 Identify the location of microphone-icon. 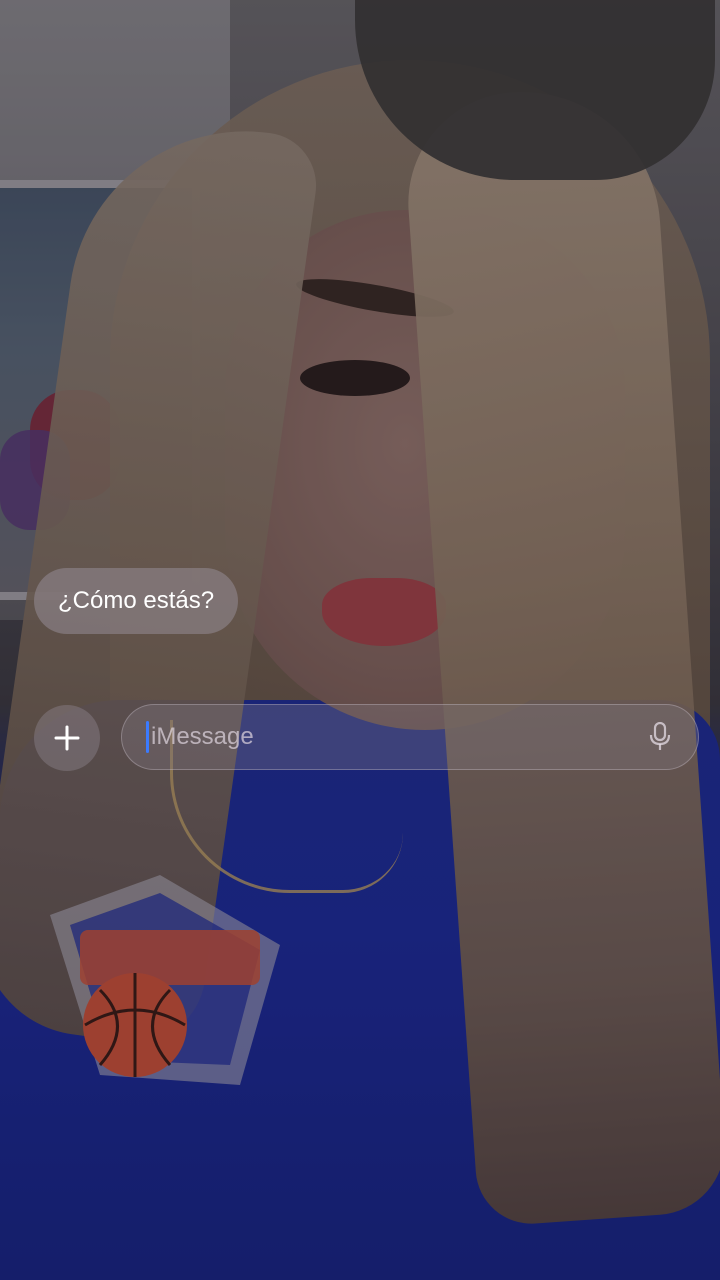
(660, 736).